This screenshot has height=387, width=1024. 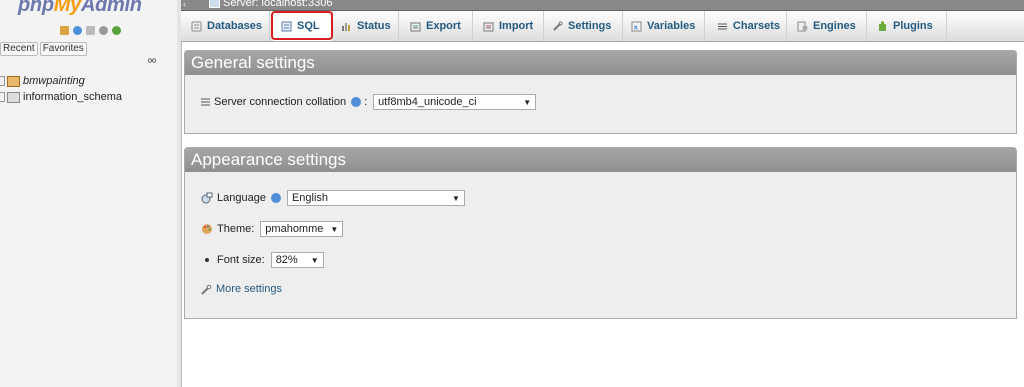 What do you see at coordinates (80, 8) in the screenshot?
I see `phpmyadmin-logo: phpMyAdmin` at bounding box center [80, 8].